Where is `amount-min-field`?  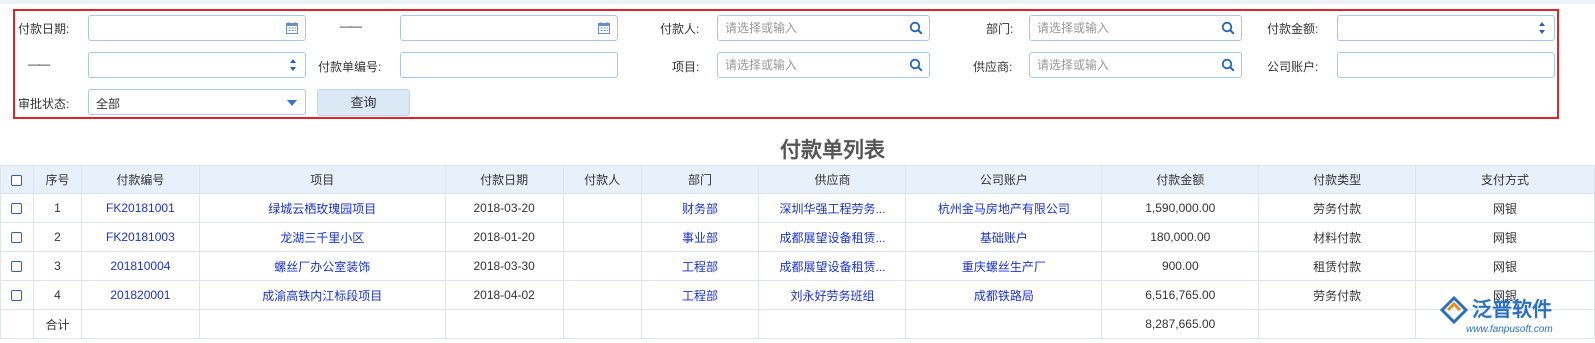
amount-min-field is located at coordinates (1446, 28).